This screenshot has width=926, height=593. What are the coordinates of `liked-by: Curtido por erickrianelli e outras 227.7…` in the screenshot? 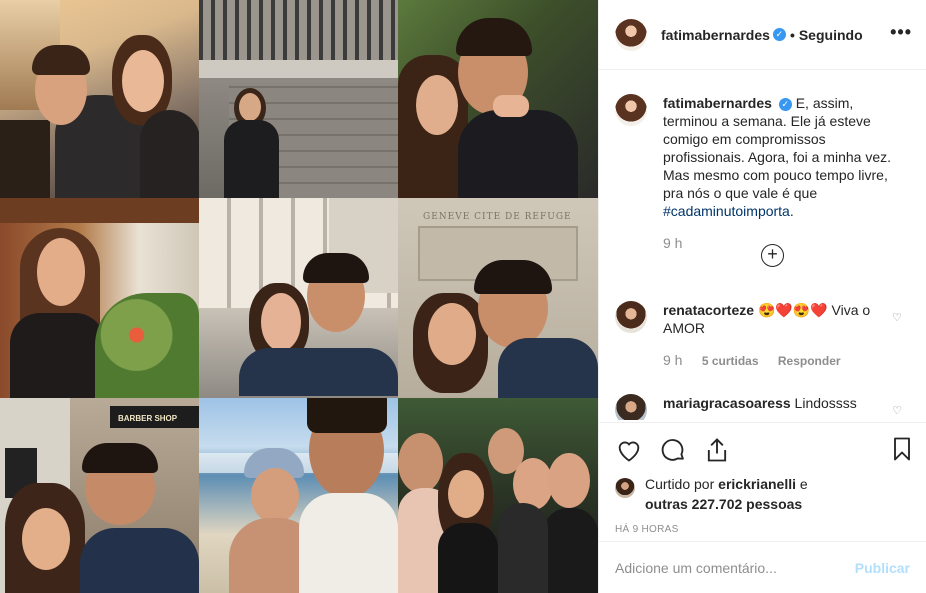 It's located at (762, 494).